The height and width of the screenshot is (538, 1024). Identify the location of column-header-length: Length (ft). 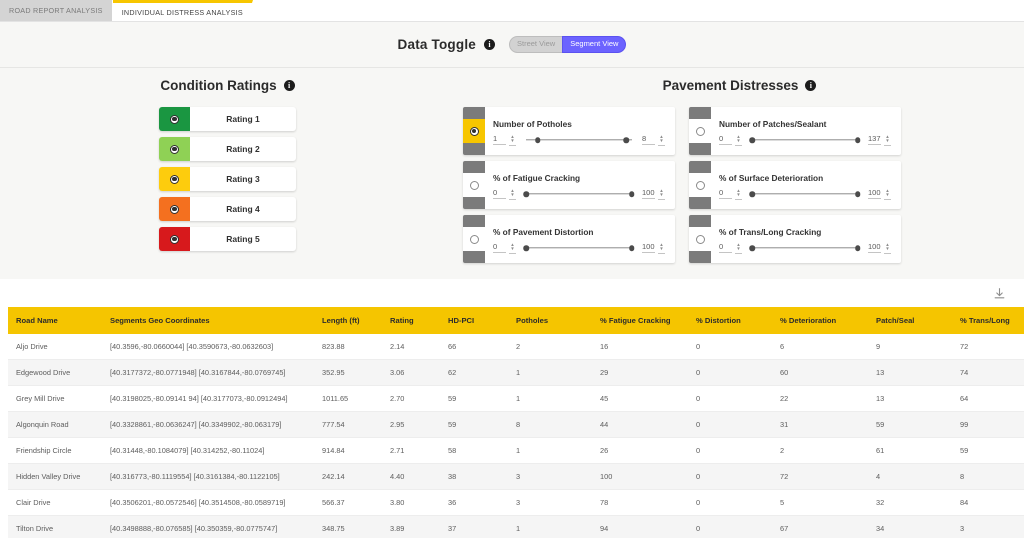
(348, 320).